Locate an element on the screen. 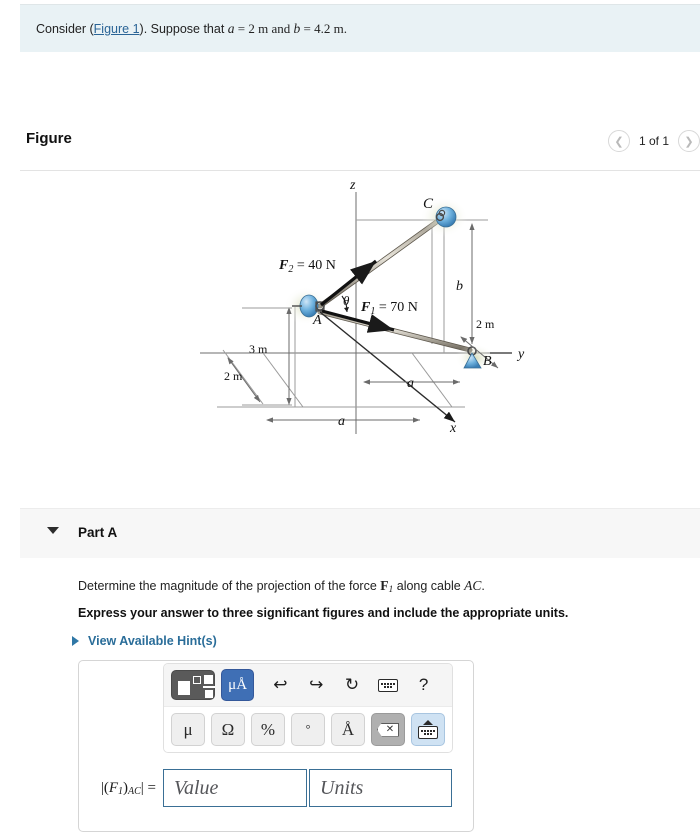 The height and width of the screenshot is (832, 700). question-suffix: . is located at coordinates (483, 586).